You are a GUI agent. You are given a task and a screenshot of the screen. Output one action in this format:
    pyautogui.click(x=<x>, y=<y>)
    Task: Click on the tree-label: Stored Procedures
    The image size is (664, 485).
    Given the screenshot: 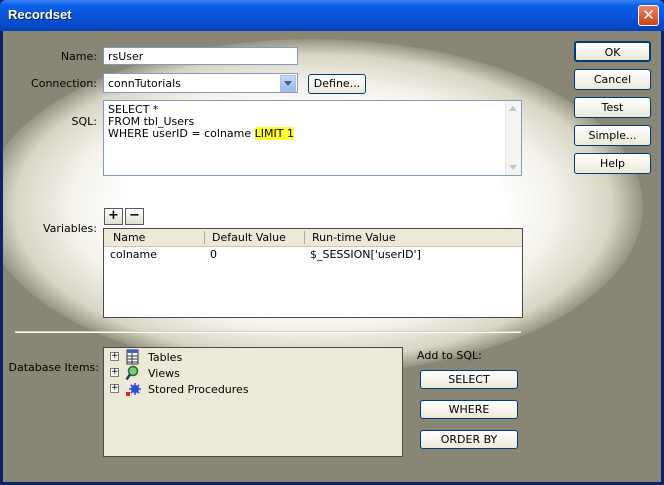 What is the action you would take?
    pyautogui.click(x=198, y=389)
    